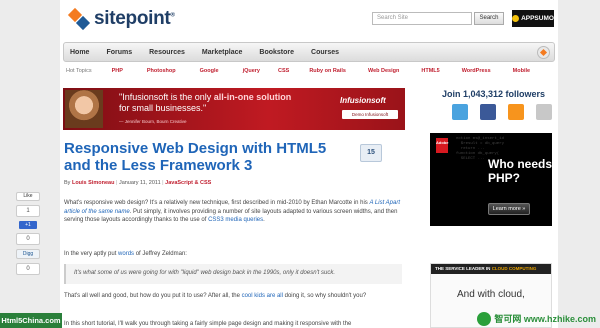  What do you see at coordinates (520, 171) in the screenshot?
I see `ad-headline: Who needs PHP?` at bounding box center [520, 171].